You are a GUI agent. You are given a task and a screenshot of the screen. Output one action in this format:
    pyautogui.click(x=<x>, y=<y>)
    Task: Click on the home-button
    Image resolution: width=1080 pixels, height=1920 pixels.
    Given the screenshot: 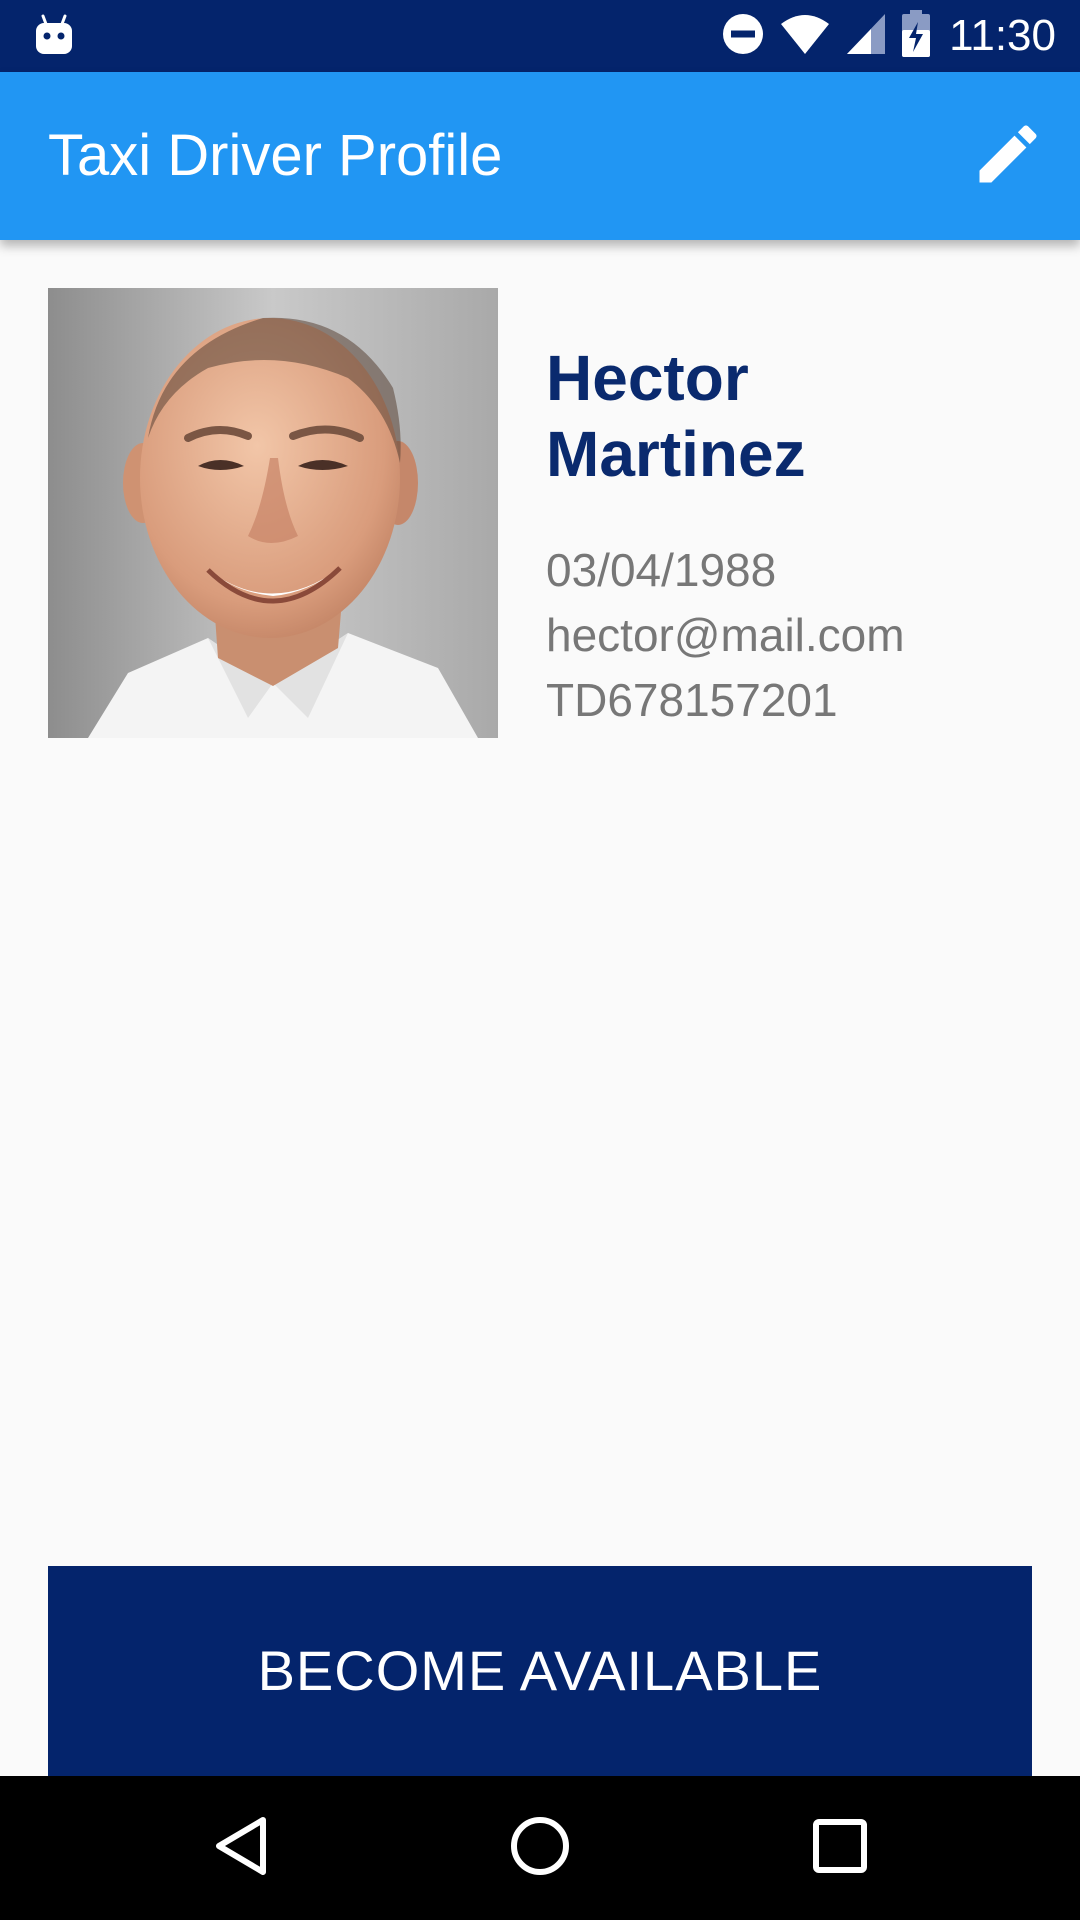 What is the action you would take?
    pyautogui.click(x=540, y=1848)
    